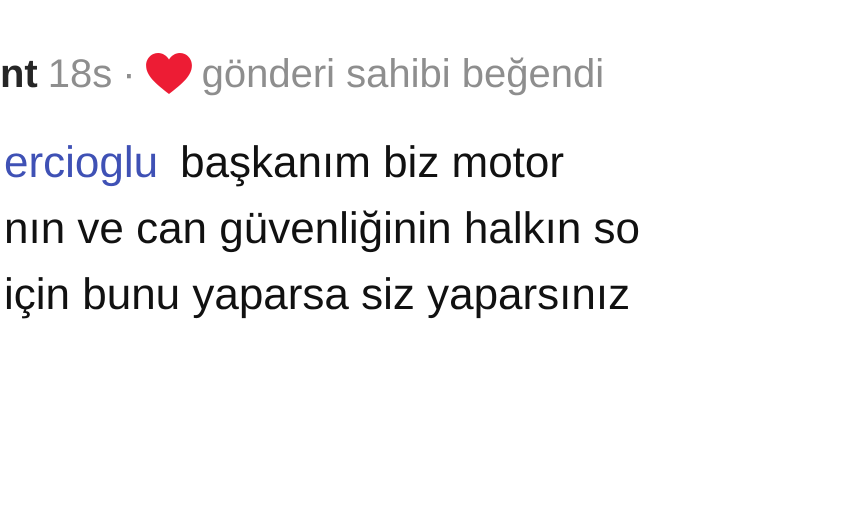 The height and width of the screenshot is (511, 856). I want to click on username: nt, so click(19, 74).